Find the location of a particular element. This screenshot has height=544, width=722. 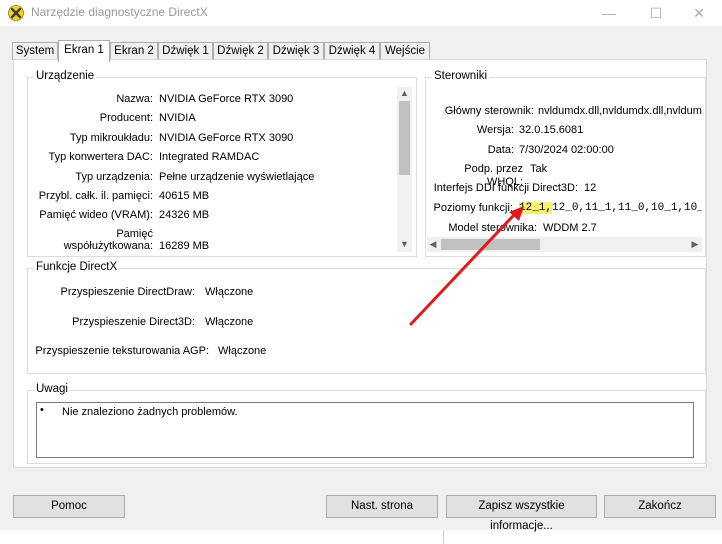

bottom-divider is located at coordinates (443, 537).